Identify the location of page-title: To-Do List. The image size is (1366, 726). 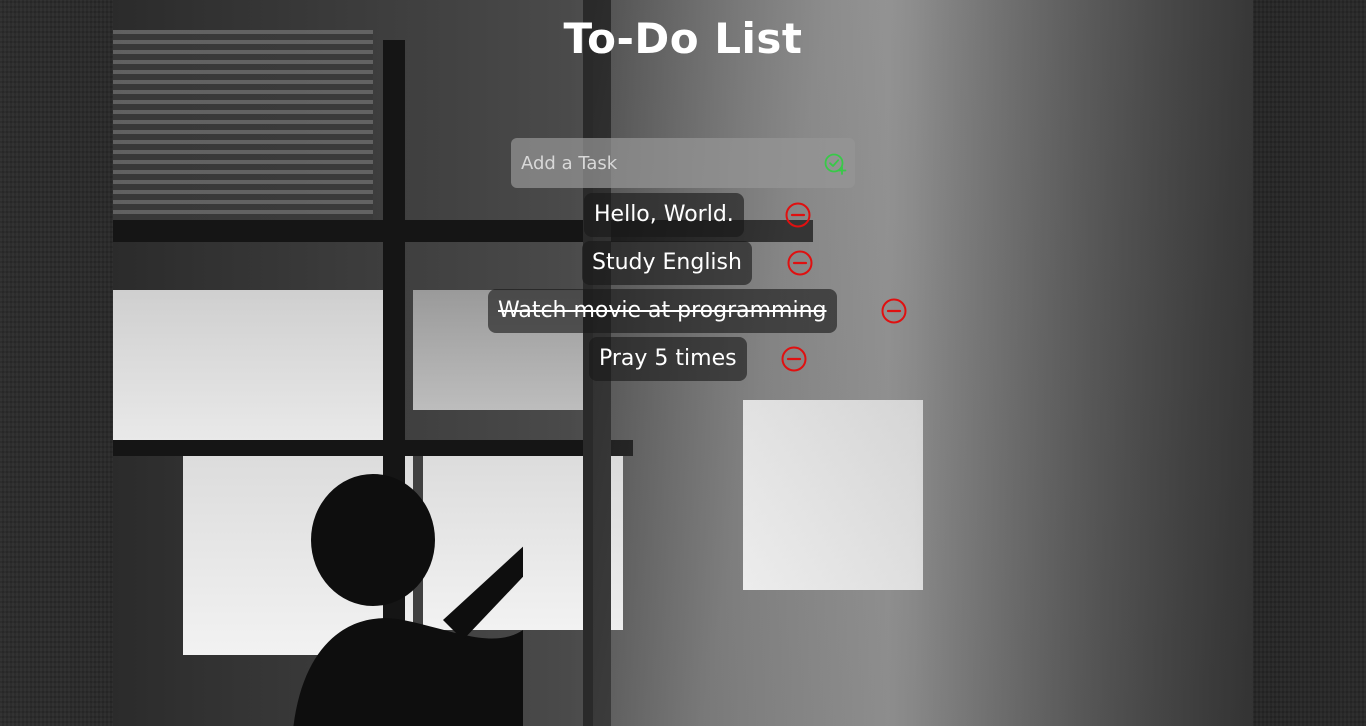
(683, 38).